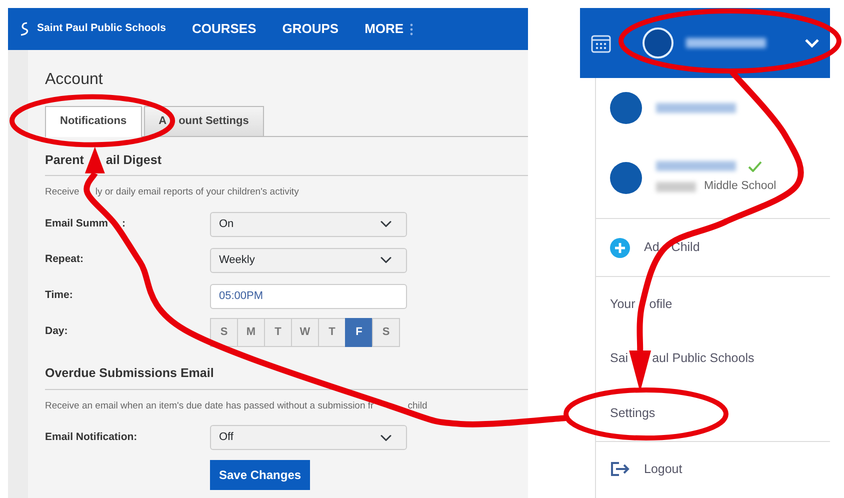 Image resolution: width=844 pixels, height=498 pixels. Describe the element at coordinates (740, 186) in the screenshot. I see `school-name: Middle School` at that location.